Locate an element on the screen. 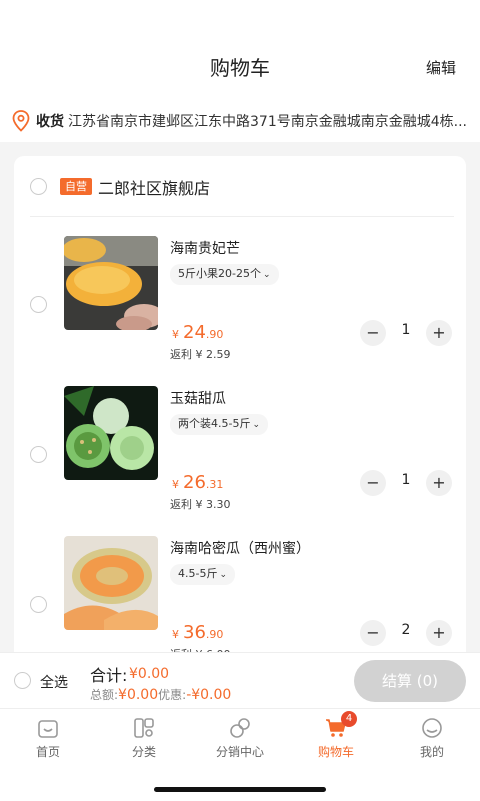 This screenshot has height=801, width=480. tab-home: 首页 is located at coordinates (48, 739).